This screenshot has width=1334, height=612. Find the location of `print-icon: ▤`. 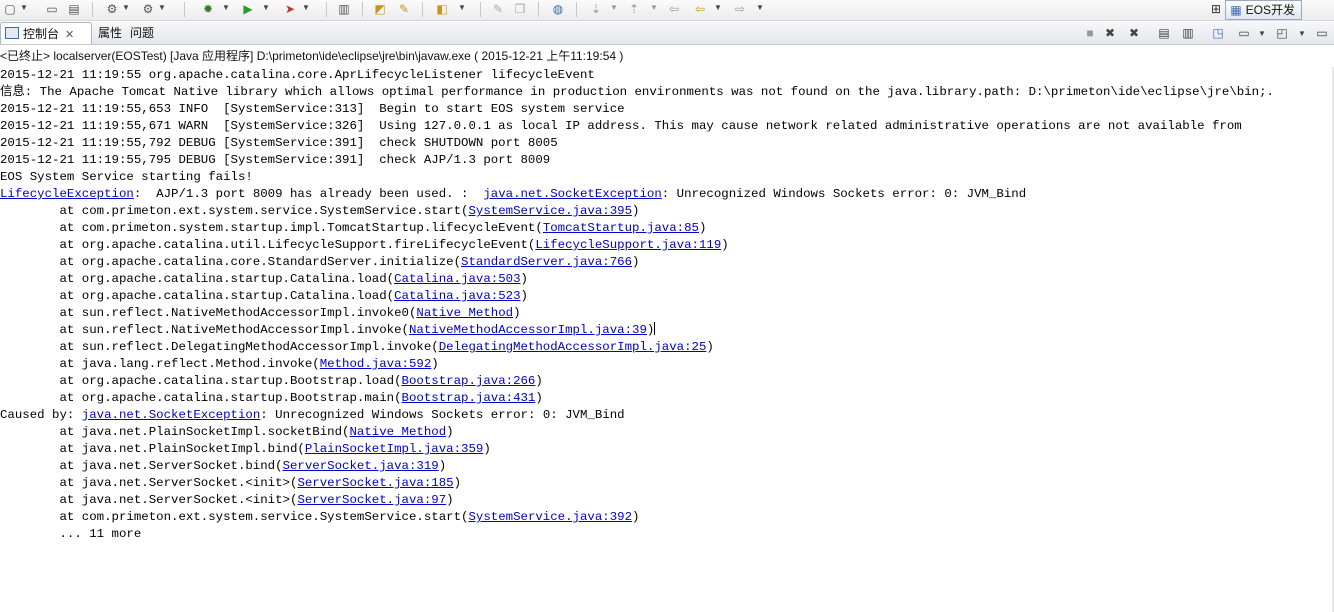

print-icon: ▤ is located at coordinates (74, 9).